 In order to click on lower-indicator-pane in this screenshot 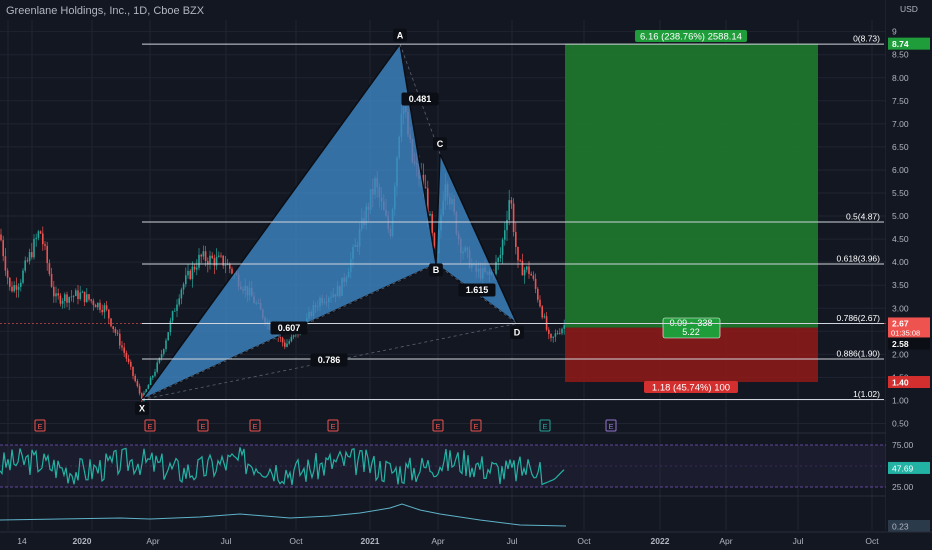, I will do `click(283, 515)`.